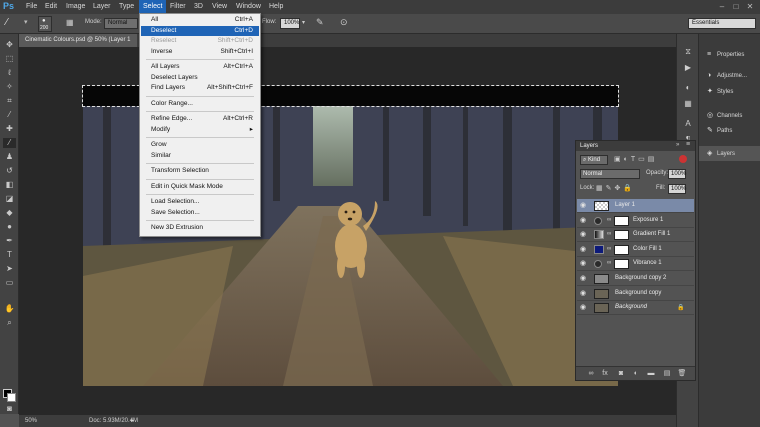 This screenshot has height=427, width=760. Describe the element at coordinates (102, 7) in the screenshot. I see `menu-layer: Layer` at that location.